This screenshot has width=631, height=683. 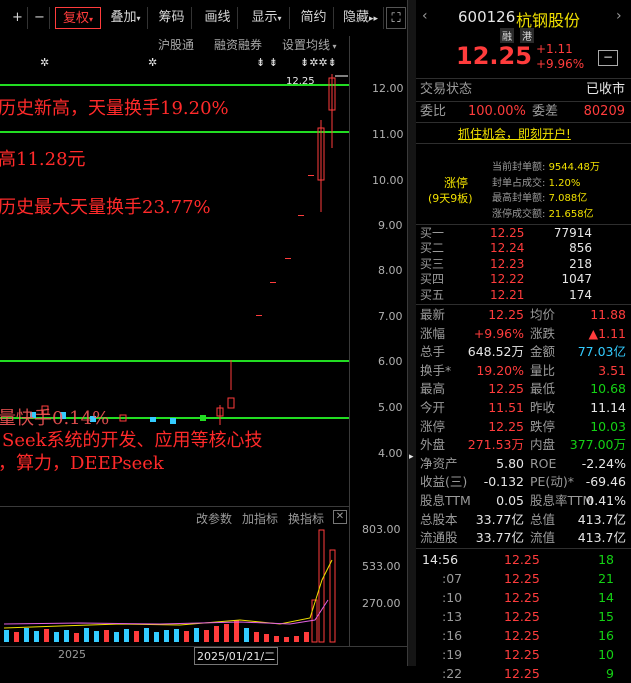 I want to click on chips-button: 筹码, so click(x=172, y=18).